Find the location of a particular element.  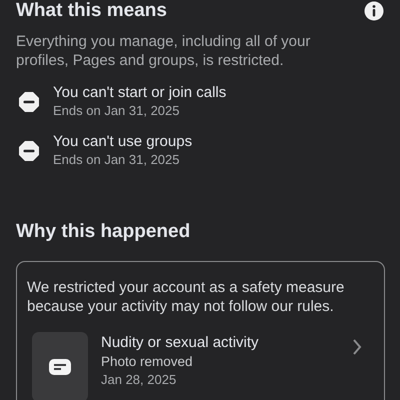

violation-title: Nudity or sexual activity is located at coordinates (220, 343).